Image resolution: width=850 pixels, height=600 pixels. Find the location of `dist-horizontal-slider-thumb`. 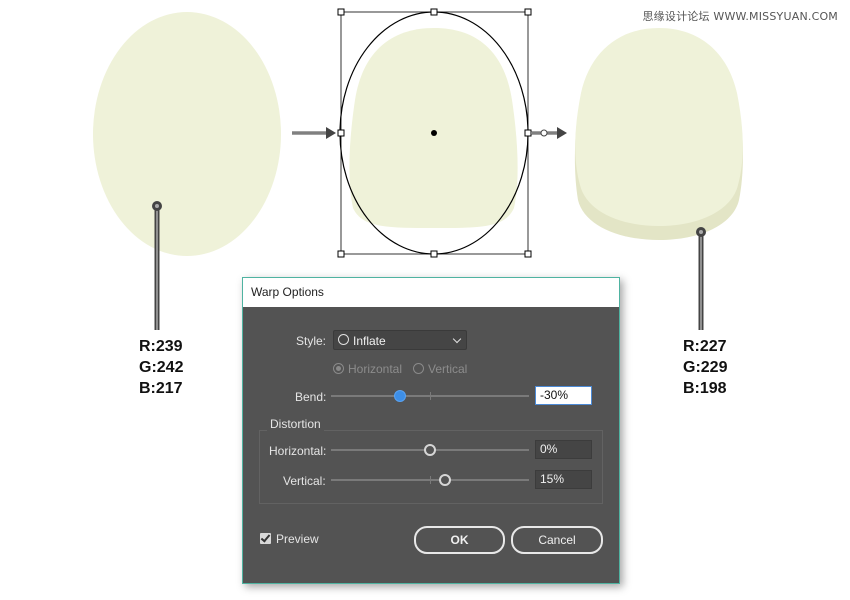

dist-horizontal-slider-thumb is located at coordinates (430, 450).